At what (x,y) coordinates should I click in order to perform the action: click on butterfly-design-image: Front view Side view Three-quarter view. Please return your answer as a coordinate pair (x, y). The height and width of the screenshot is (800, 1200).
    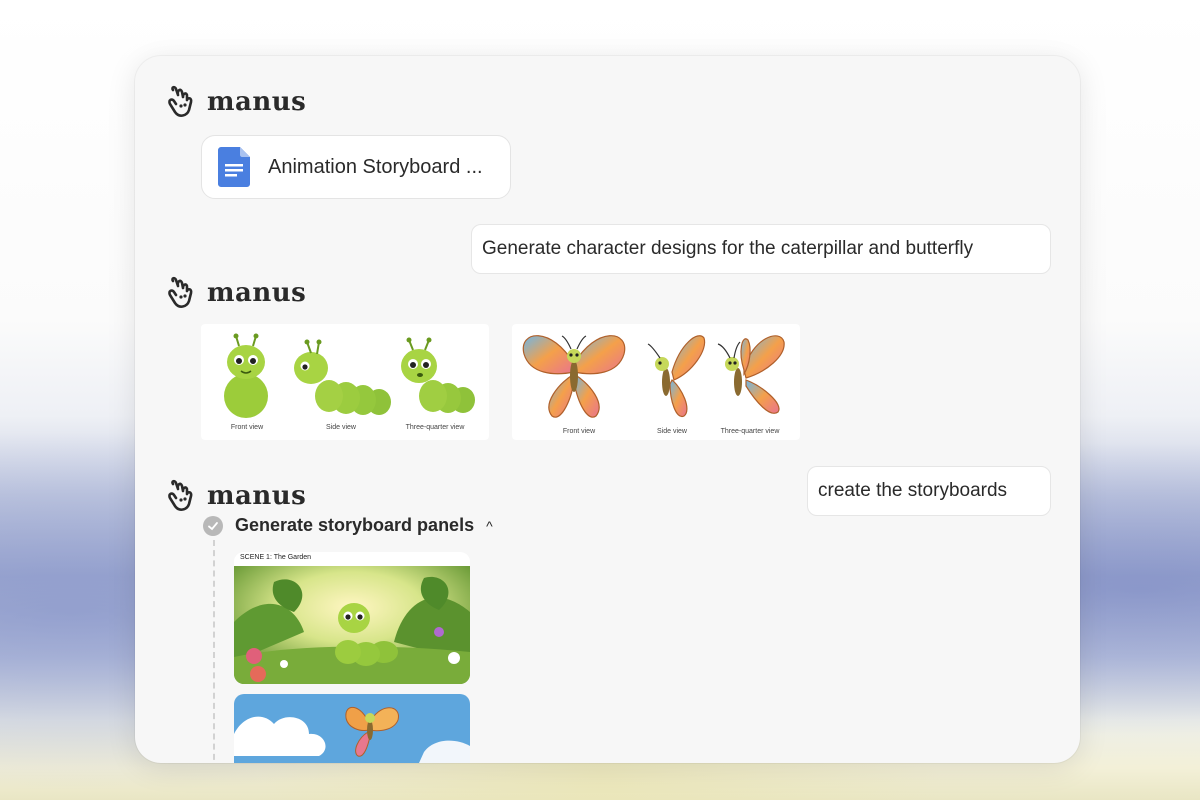
    Looking at the image, I should click on (656, 382).